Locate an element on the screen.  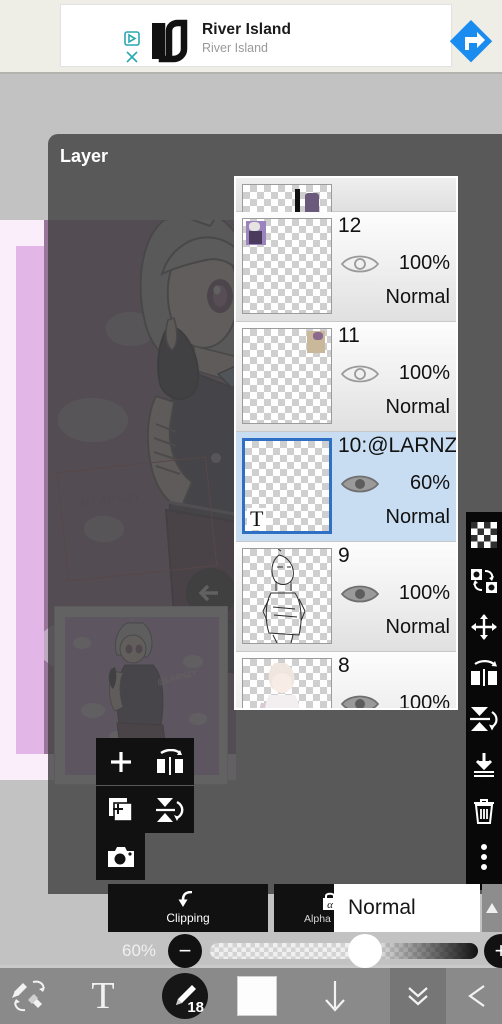
collapse-panel-button is located at coordinates (418, 996).